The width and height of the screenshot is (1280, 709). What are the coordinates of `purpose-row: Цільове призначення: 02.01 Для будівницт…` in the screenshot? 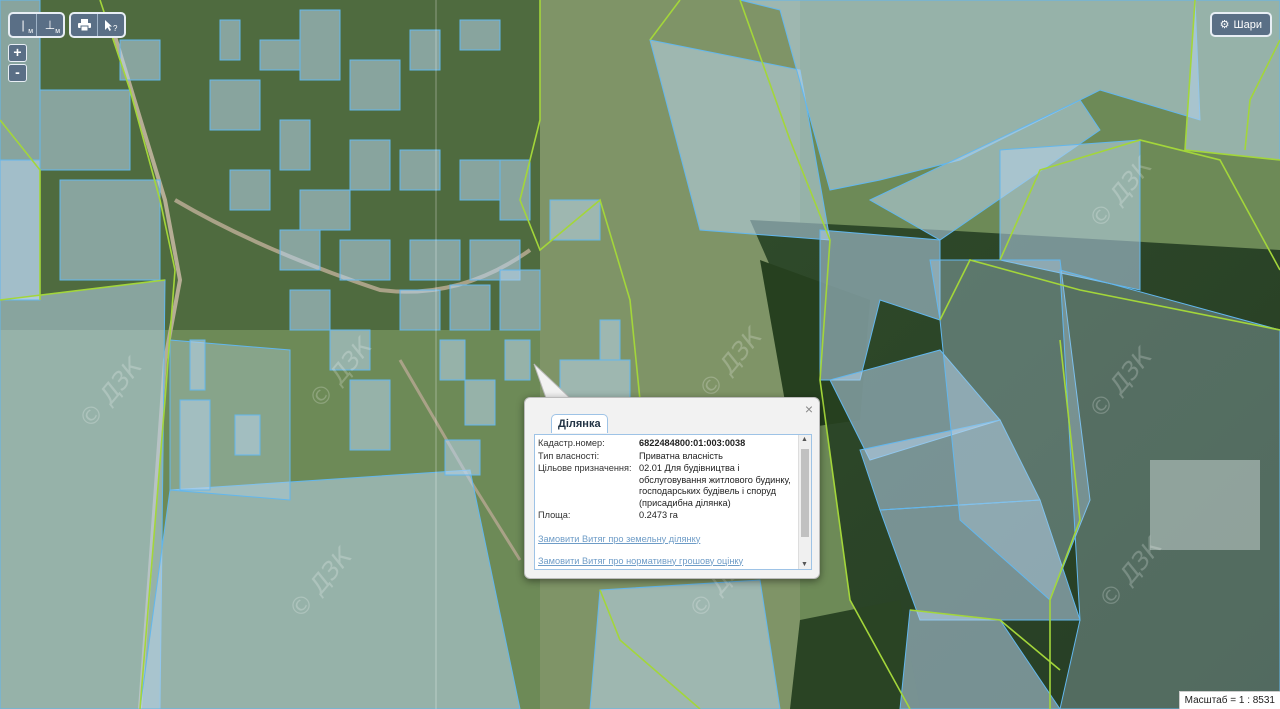 It's located at (667, 486).